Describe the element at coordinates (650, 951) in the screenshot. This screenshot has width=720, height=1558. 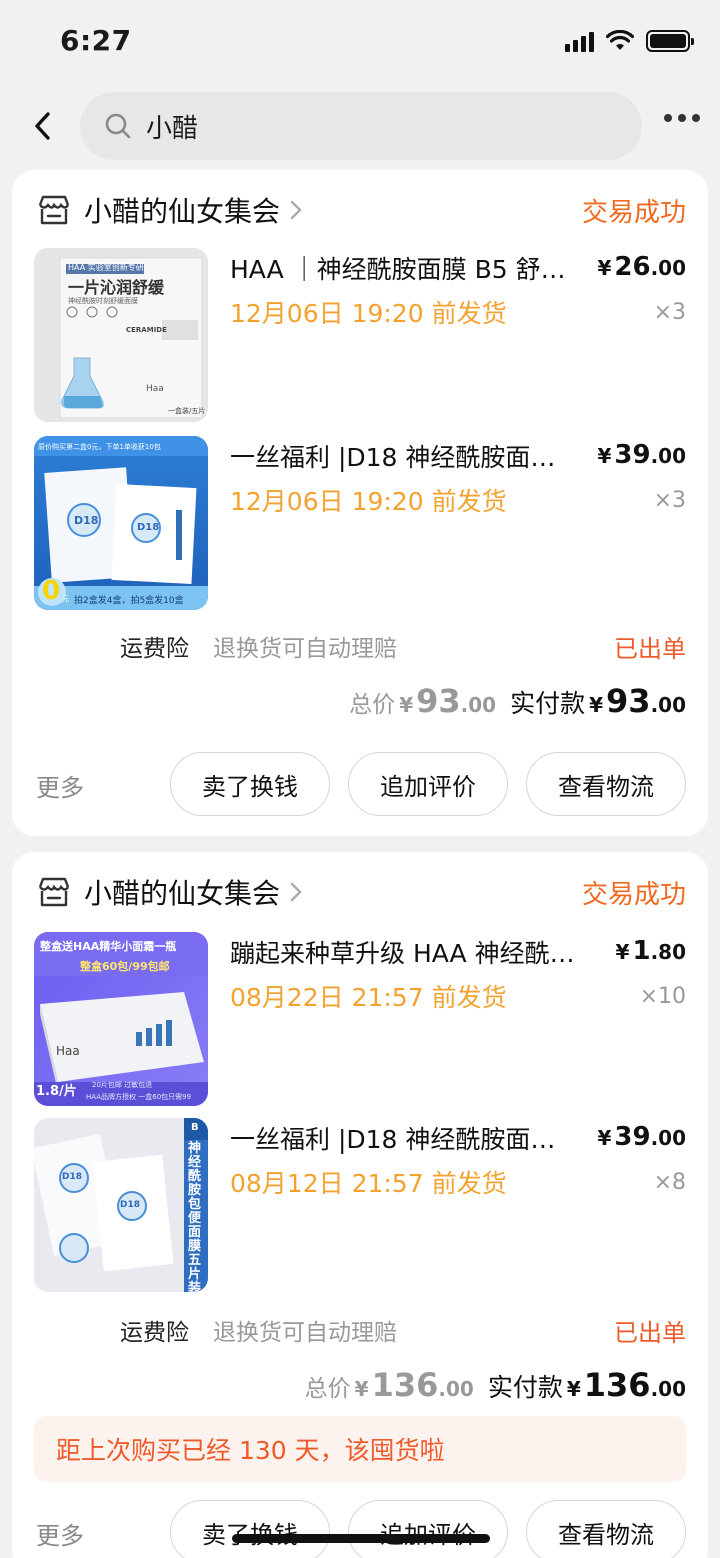
I see `product-price: ¥1.80` at that location.